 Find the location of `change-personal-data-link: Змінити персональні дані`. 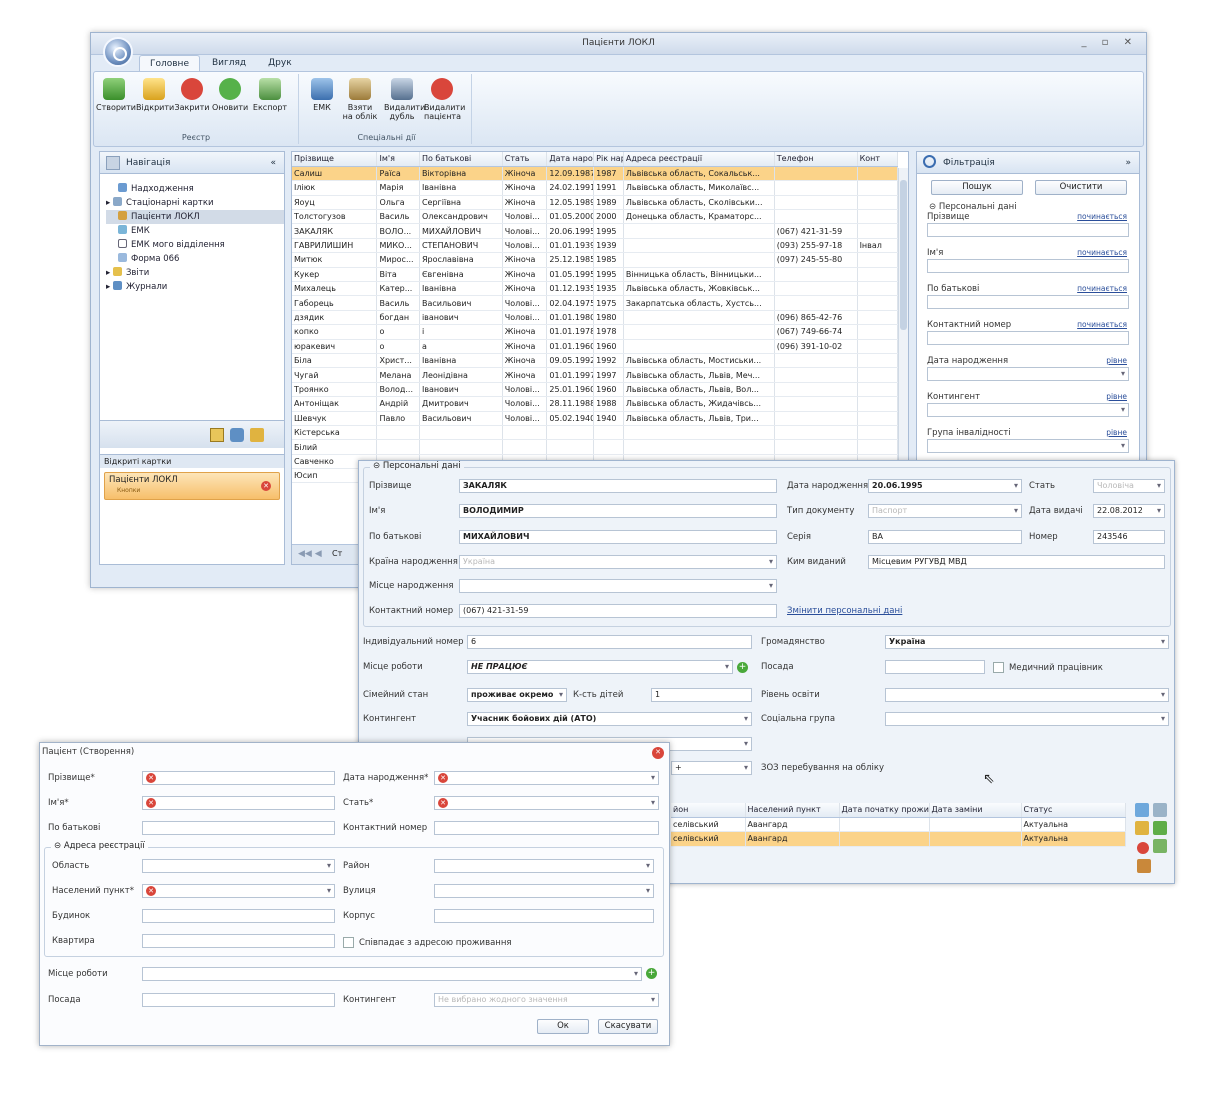

change-personal-data-link: Змінити персональні дані is located at coordinates (844, 611).